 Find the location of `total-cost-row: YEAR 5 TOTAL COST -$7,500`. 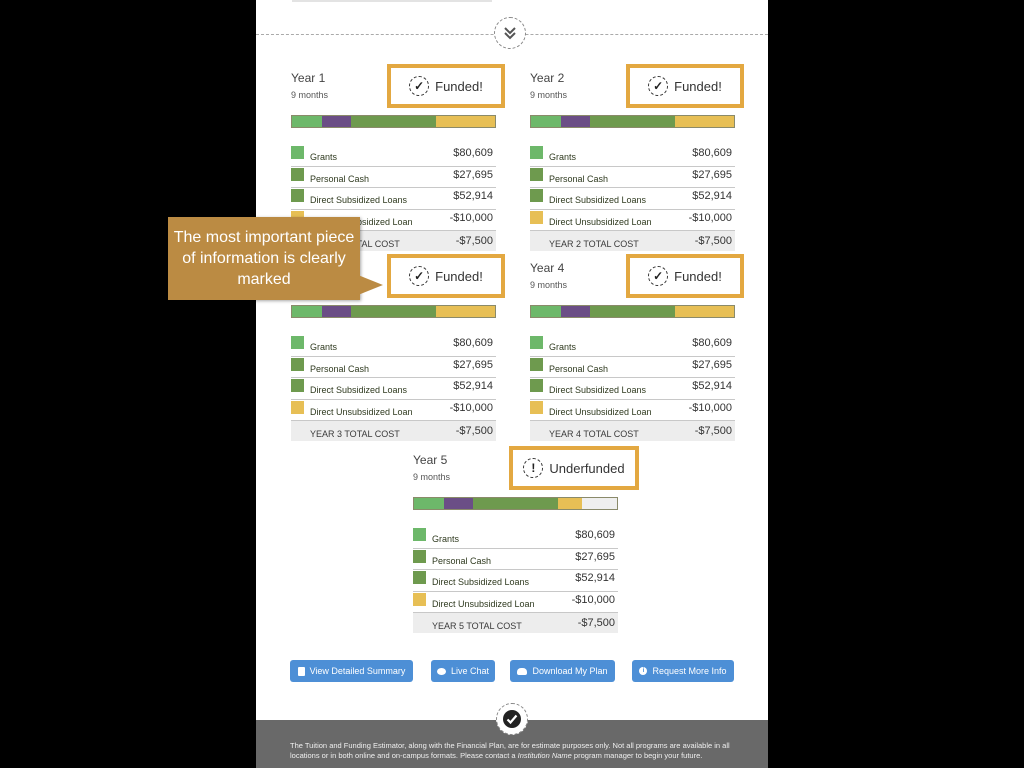

total-cost-row: YEAR 5 TOTAL COST -$7,500 is located at coordinates (515, 623).